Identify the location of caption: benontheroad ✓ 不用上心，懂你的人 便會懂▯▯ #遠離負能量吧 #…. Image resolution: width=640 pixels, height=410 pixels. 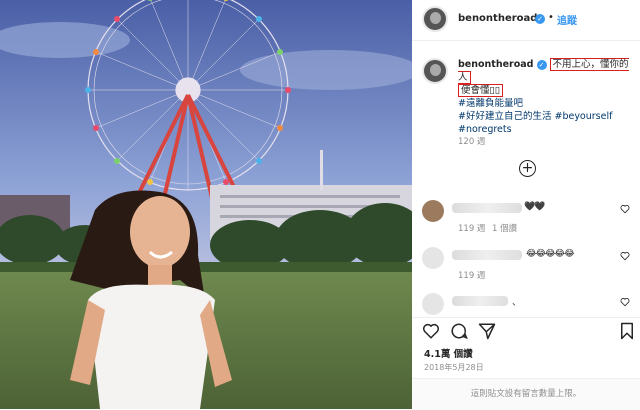
(547, 97).